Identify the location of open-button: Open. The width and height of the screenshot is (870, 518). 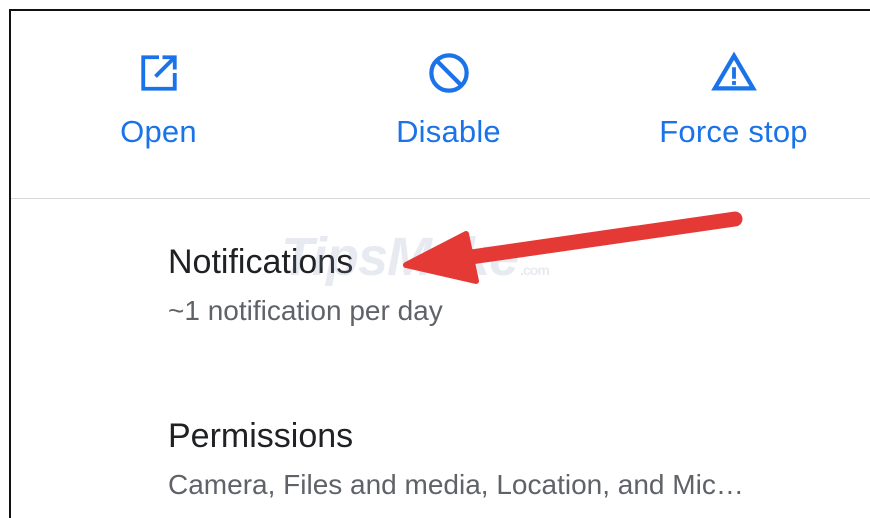
(158, 104).